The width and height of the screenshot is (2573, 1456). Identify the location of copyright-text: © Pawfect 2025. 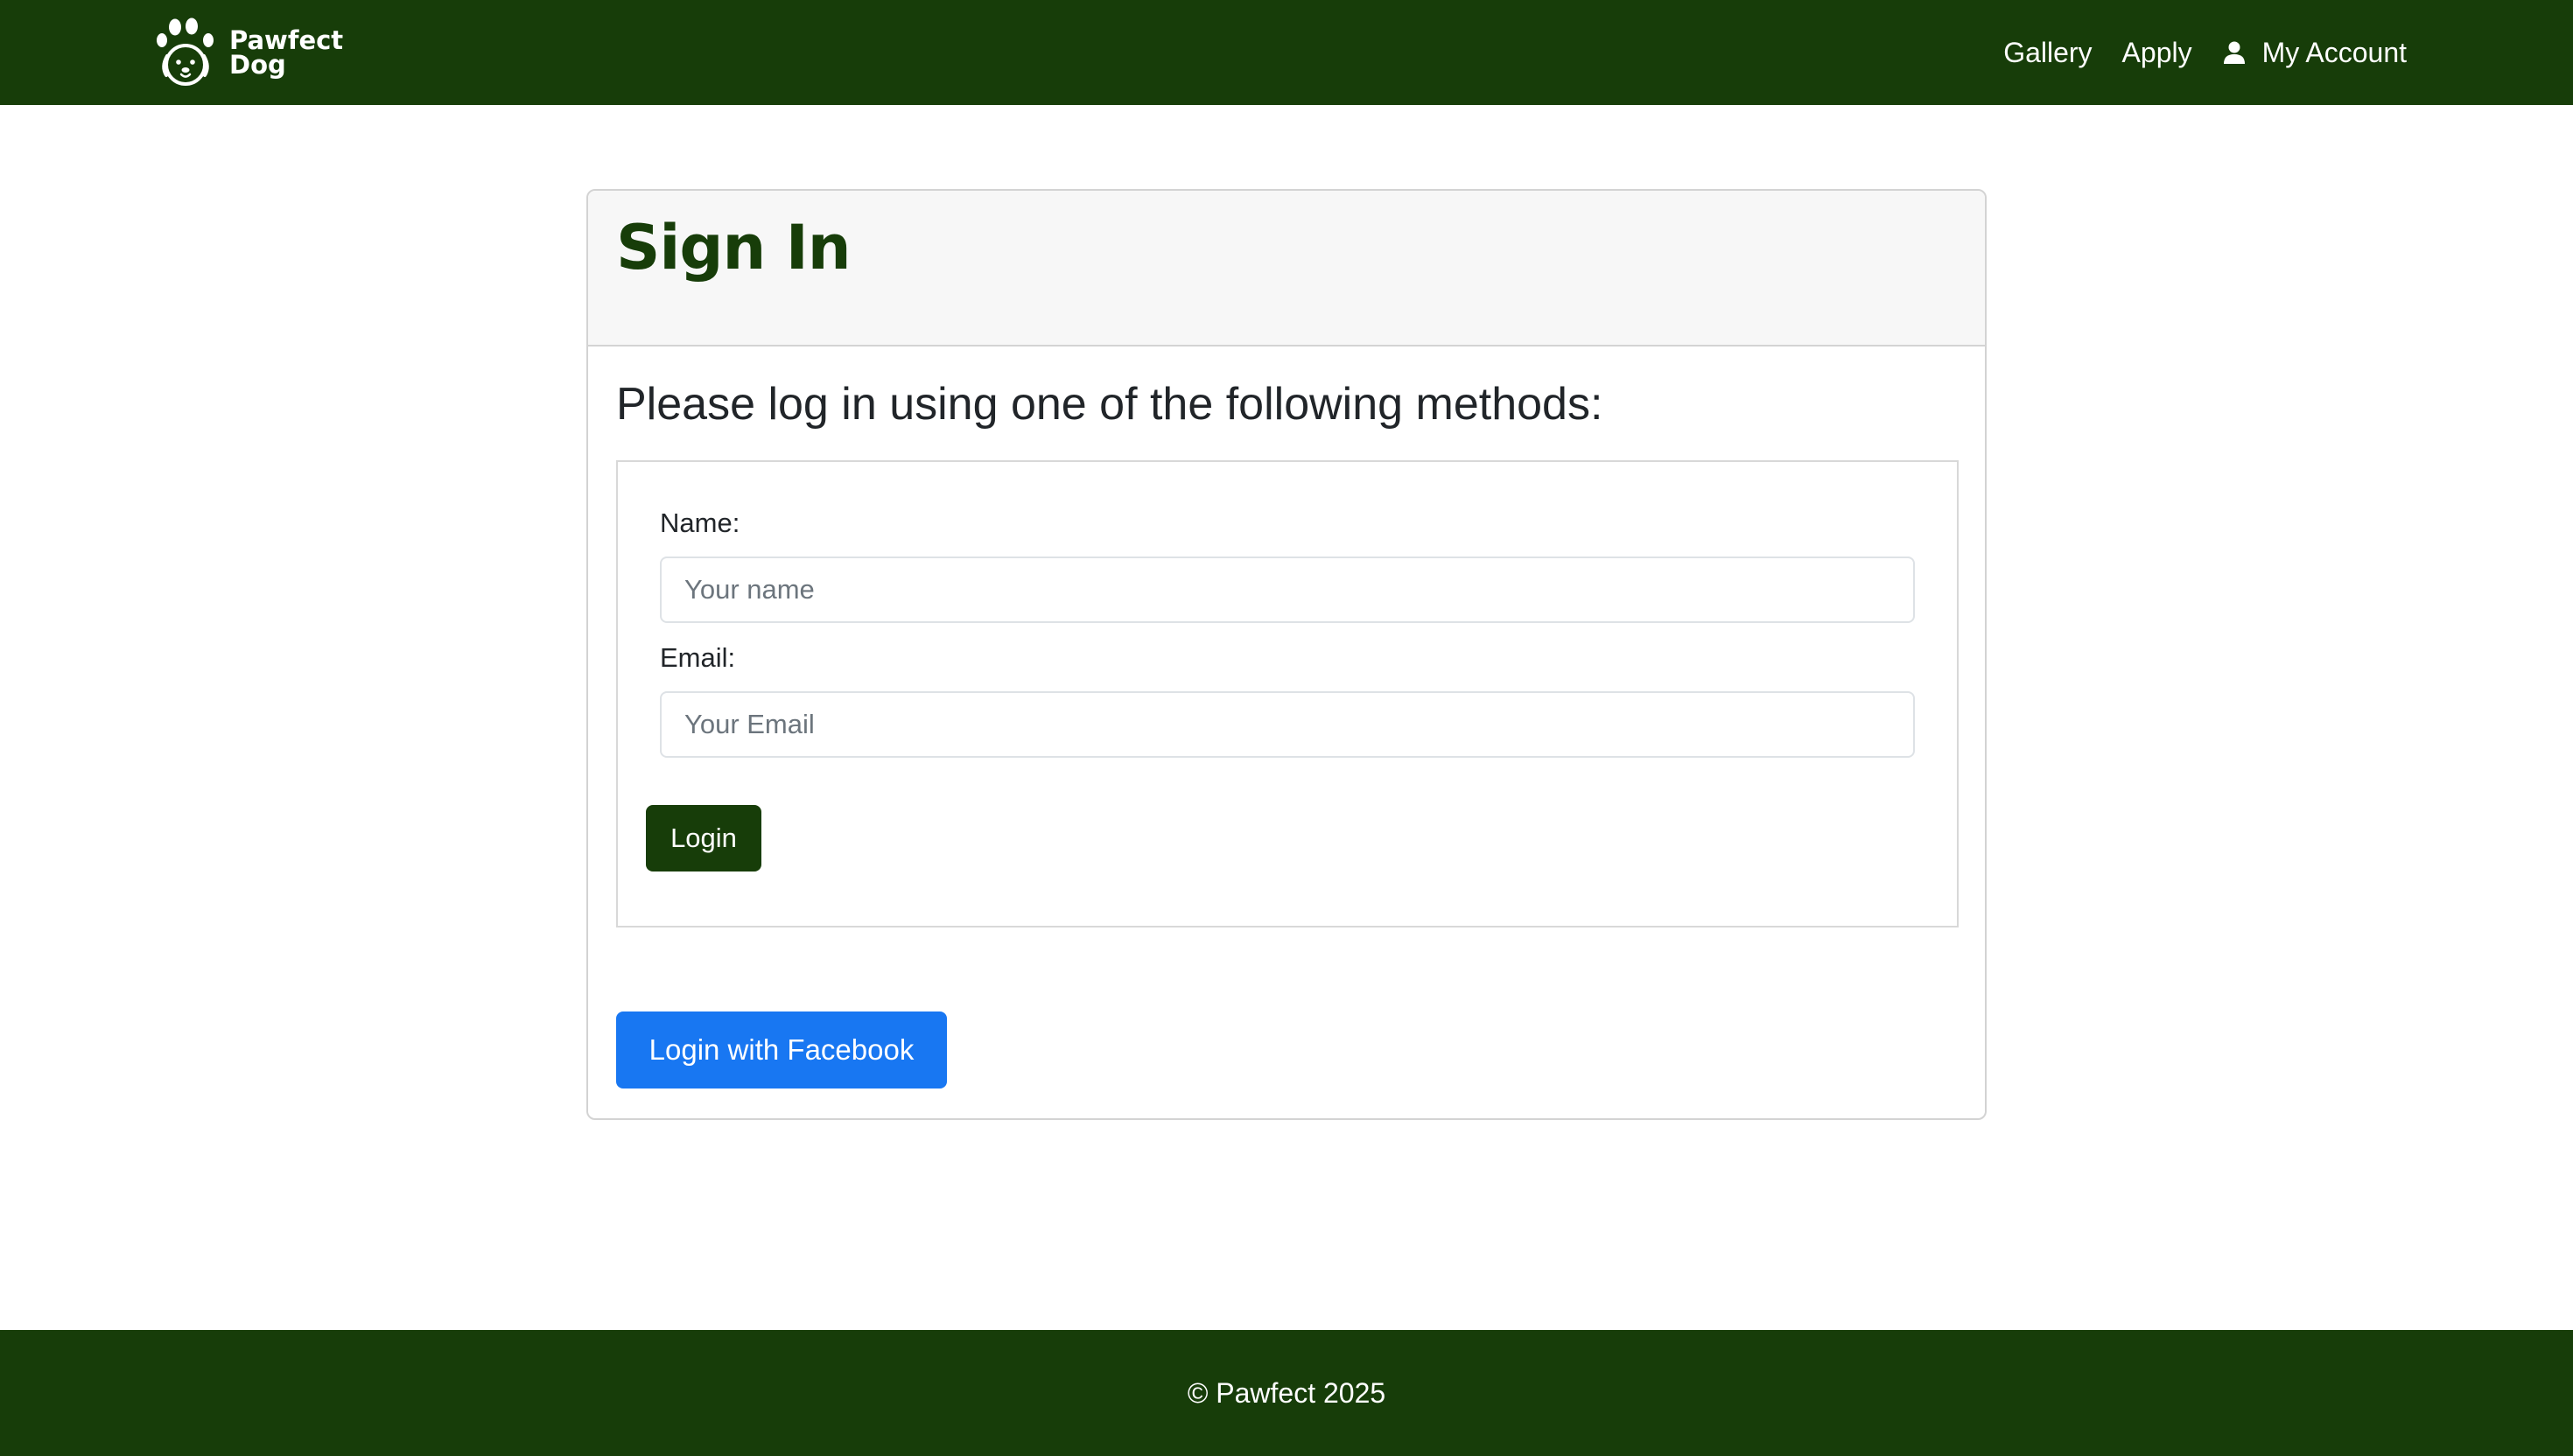
(1286, 1392).